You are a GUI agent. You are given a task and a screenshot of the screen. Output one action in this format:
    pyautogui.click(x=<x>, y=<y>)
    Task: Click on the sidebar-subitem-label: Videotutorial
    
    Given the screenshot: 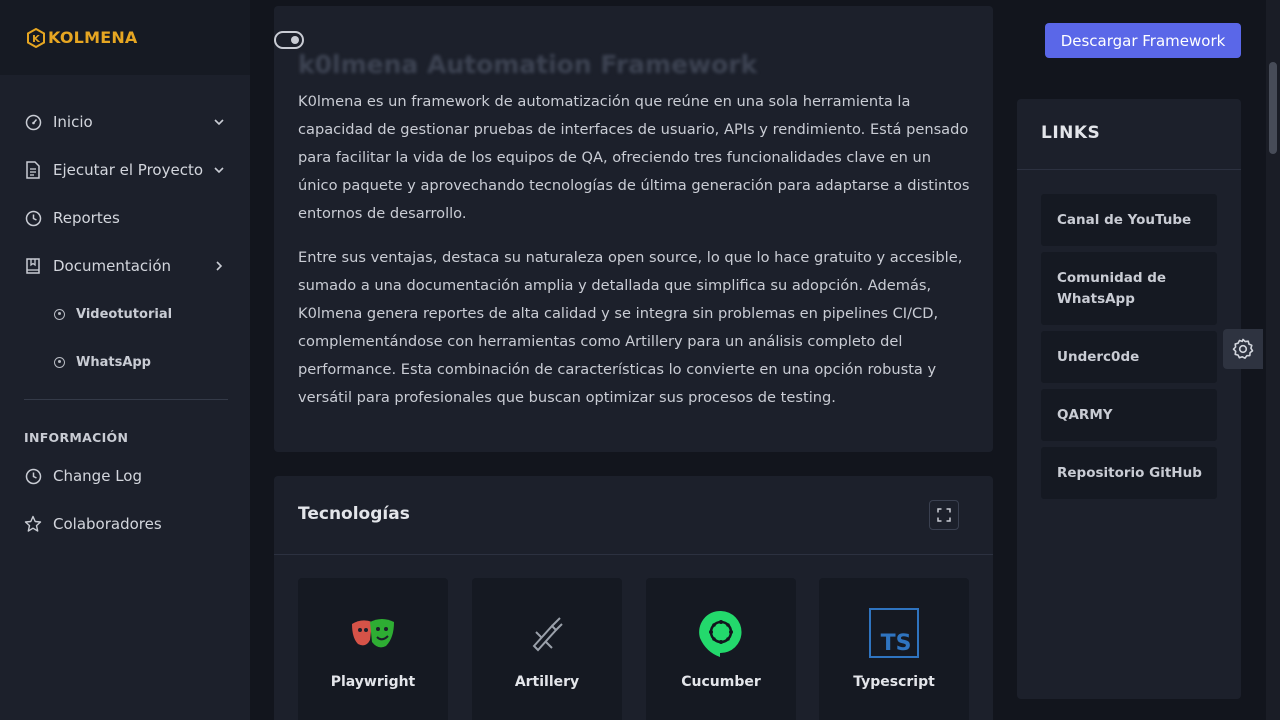 What is the action you would take?
    pyautogui.click(x=124, y=314)
    